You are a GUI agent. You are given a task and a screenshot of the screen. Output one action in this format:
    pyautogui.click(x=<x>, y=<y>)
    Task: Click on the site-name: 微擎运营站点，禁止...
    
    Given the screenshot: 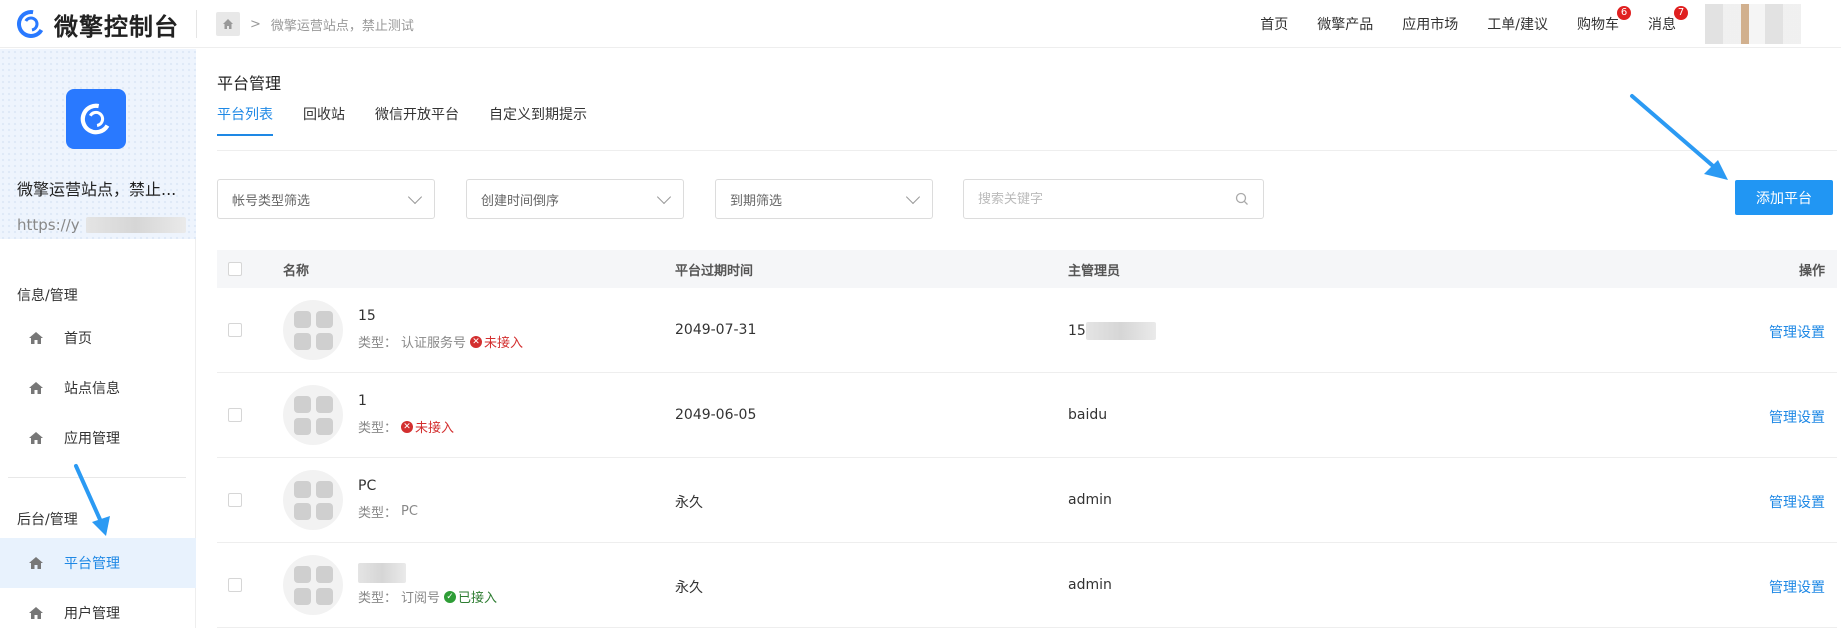 What is the action you would take?
    pyautogui.click(x=97, y=189)
    